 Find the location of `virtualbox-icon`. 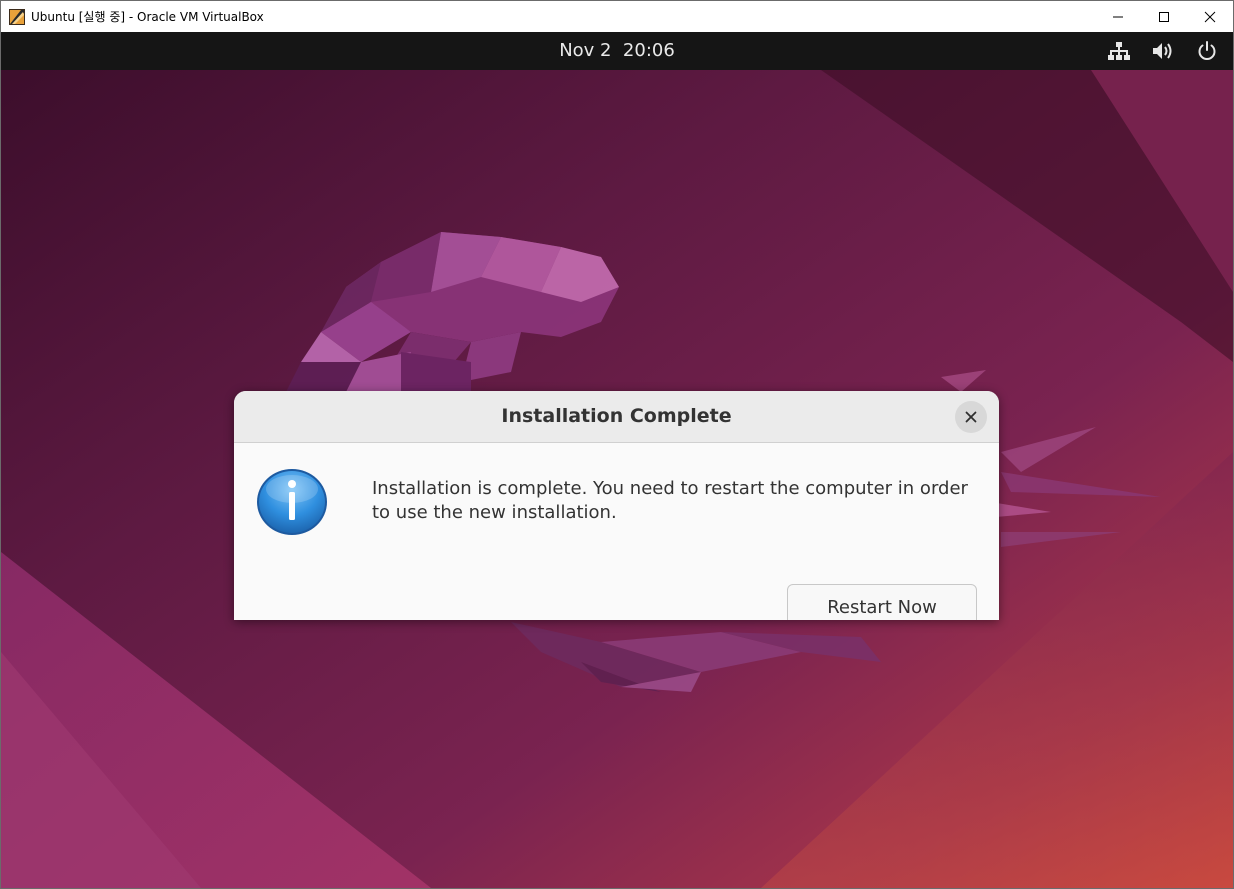

virtualbox-icon is located at coordinates (17, 16).